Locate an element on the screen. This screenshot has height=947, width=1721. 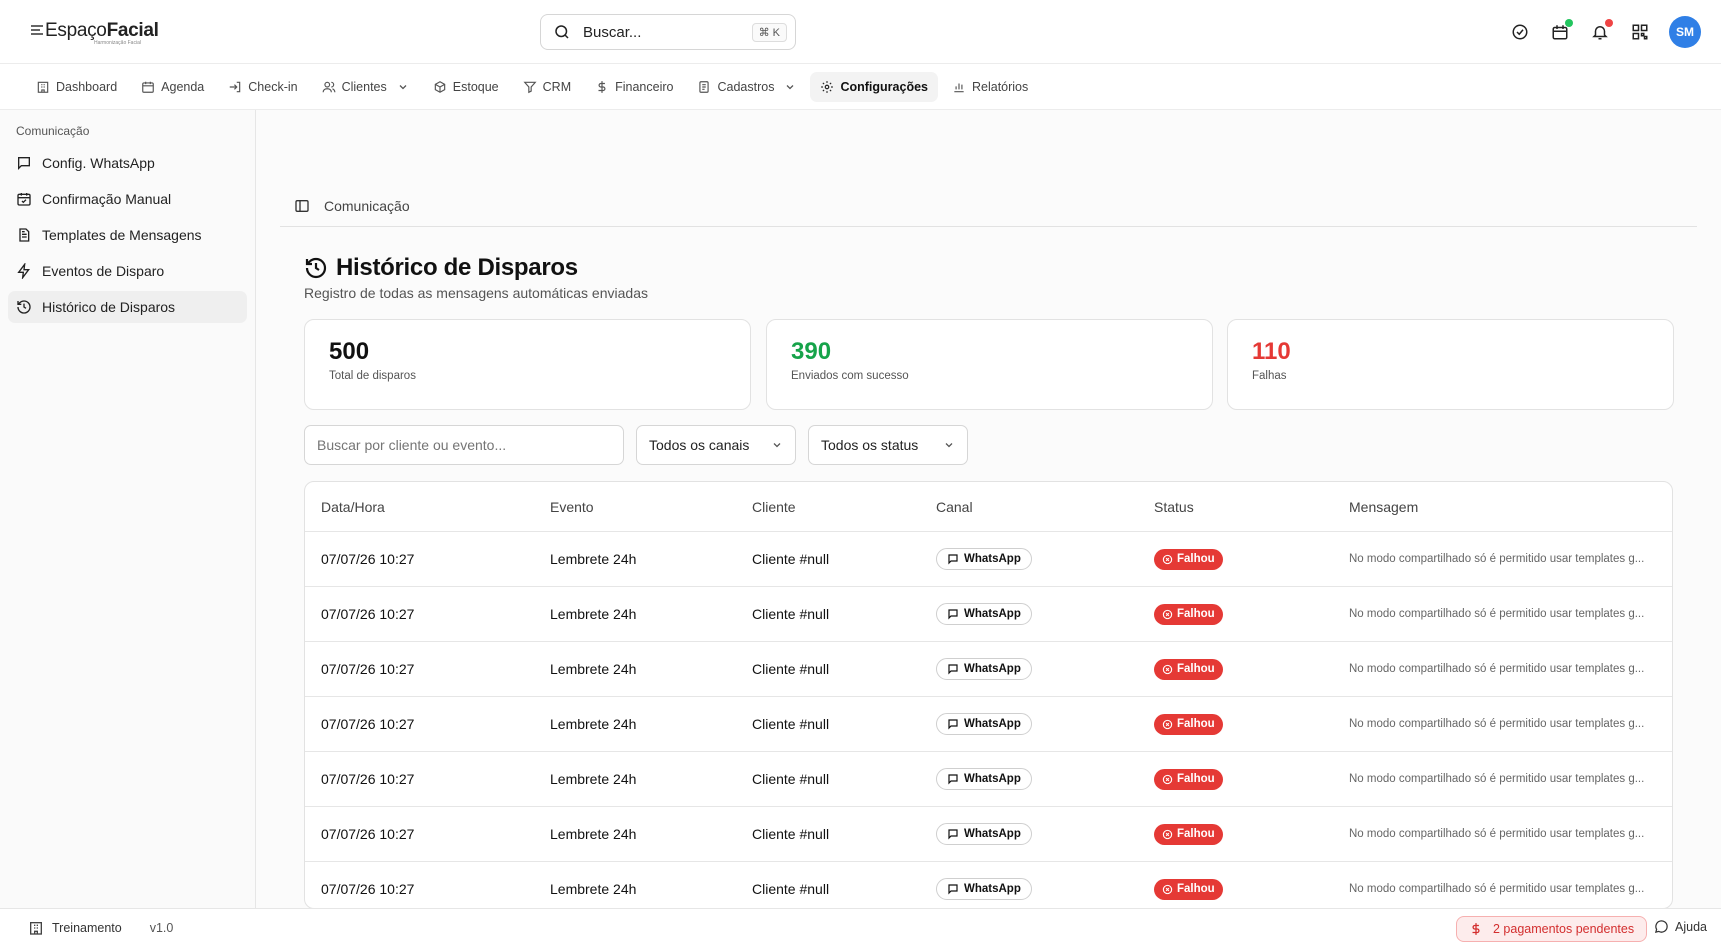
nav-crm: CRM is located at coordinates (547, 87).